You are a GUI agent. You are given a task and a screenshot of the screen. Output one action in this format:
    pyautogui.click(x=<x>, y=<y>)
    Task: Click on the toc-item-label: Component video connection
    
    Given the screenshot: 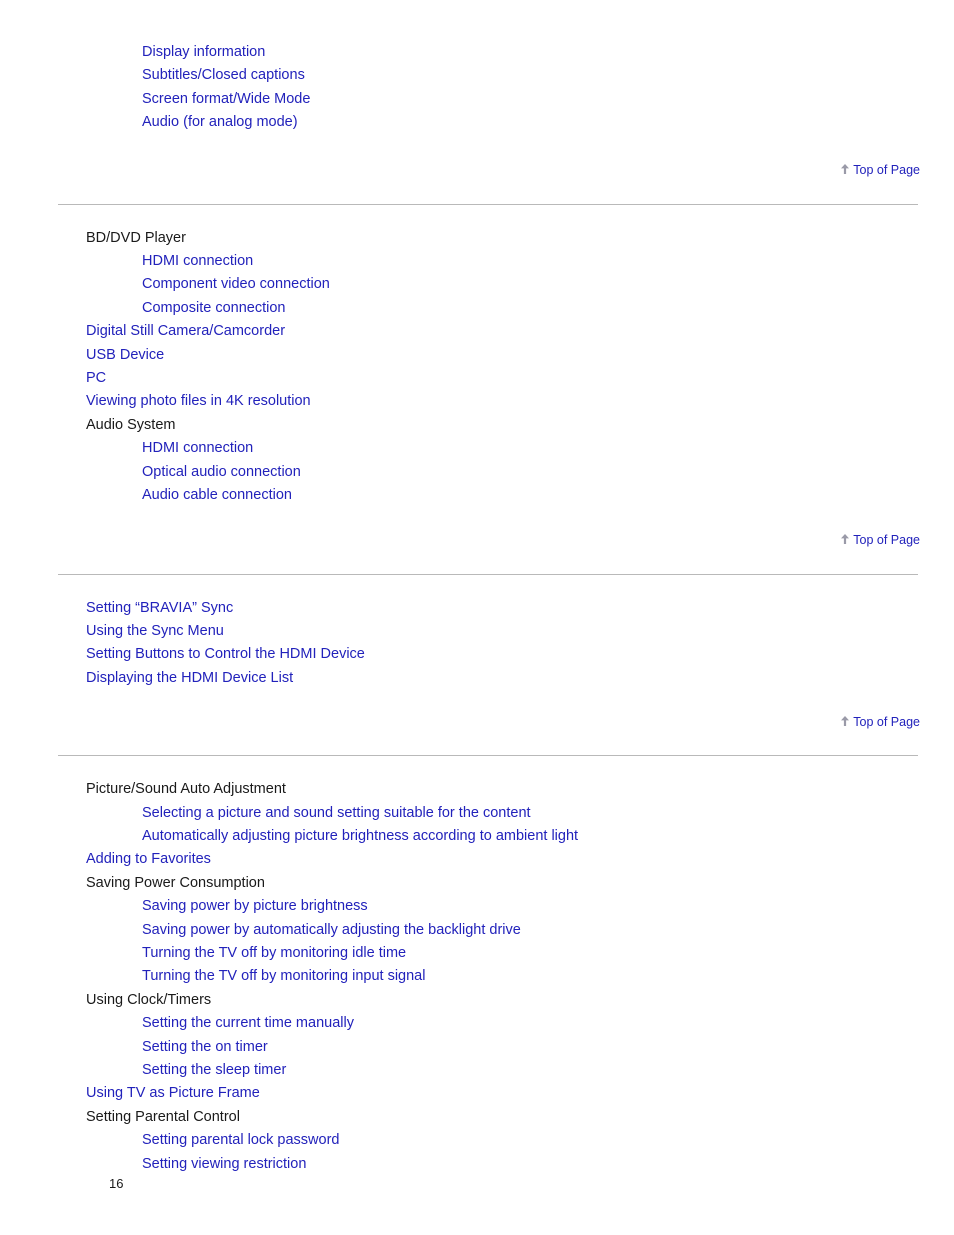 What is the action you would take?
    pyautogui.click(x=236, y=284)
    